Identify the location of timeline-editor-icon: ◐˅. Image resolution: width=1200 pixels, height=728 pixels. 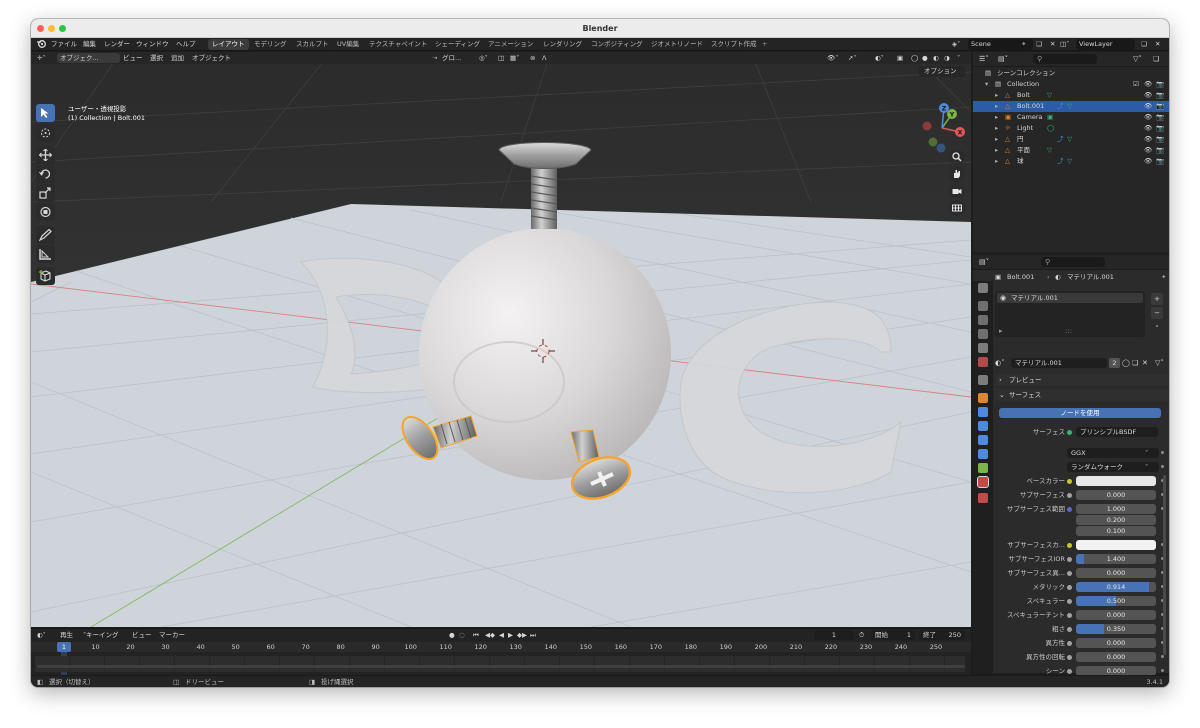
(41, 635).